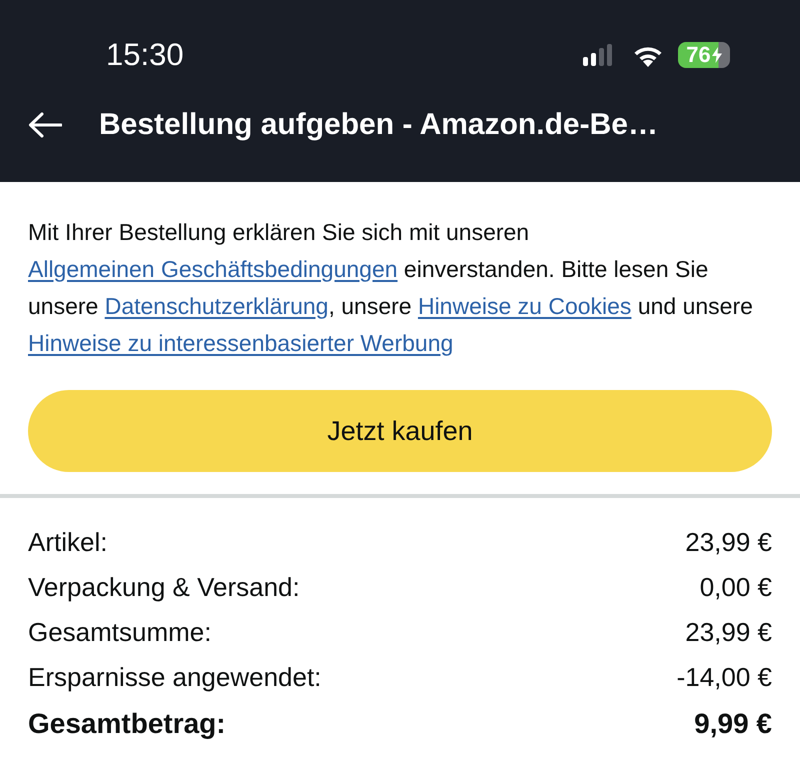  What do you see at coordinates (45, 125) in the screenshot?
I see `back-arrow-icon` at bounding box center [45, 125].